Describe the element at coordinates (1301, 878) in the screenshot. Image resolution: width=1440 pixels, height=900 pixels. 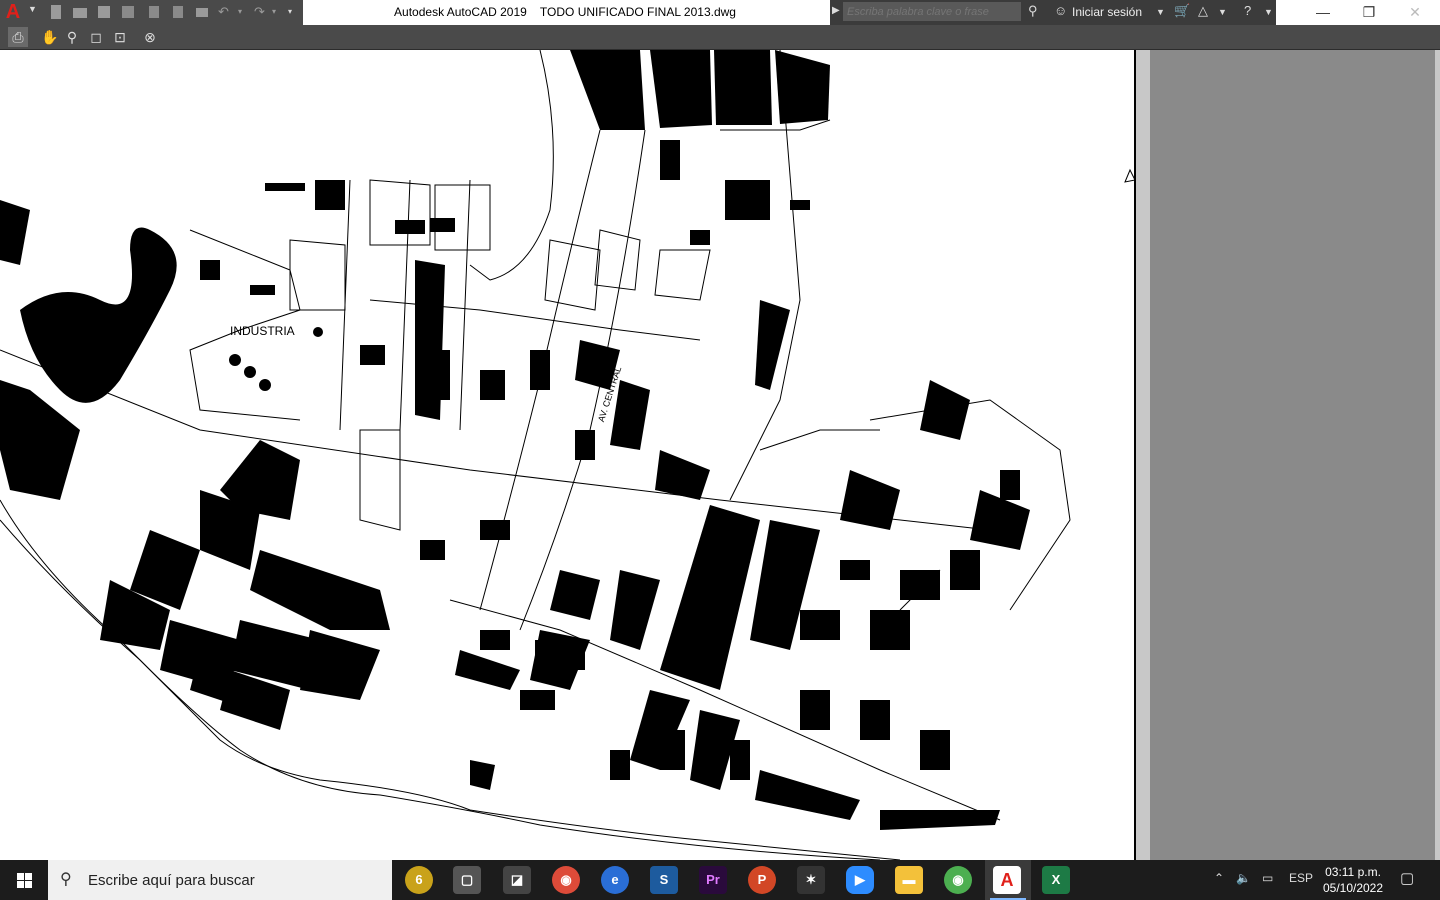
I see `language-indicator: ESP` at that location.